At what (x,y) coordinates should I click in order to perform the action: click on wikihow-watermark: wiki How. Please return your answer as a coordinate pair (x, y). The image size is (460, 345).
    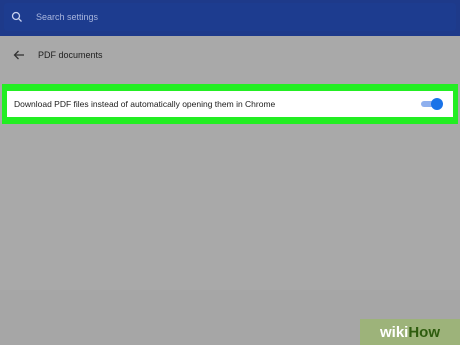
    Looking at the image, I should click on (410, 332).